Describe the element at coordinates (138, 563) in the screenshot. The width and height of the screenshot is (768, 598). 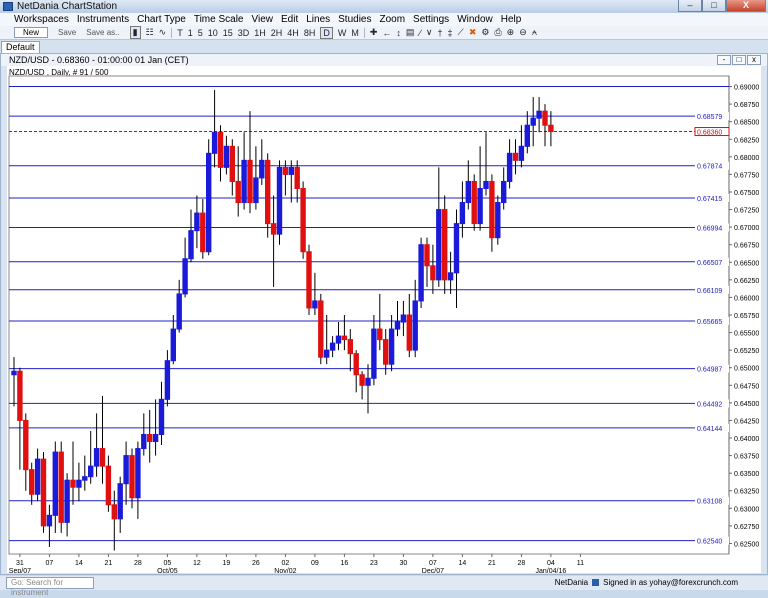
I see `x-tick-label: 28` at that location.